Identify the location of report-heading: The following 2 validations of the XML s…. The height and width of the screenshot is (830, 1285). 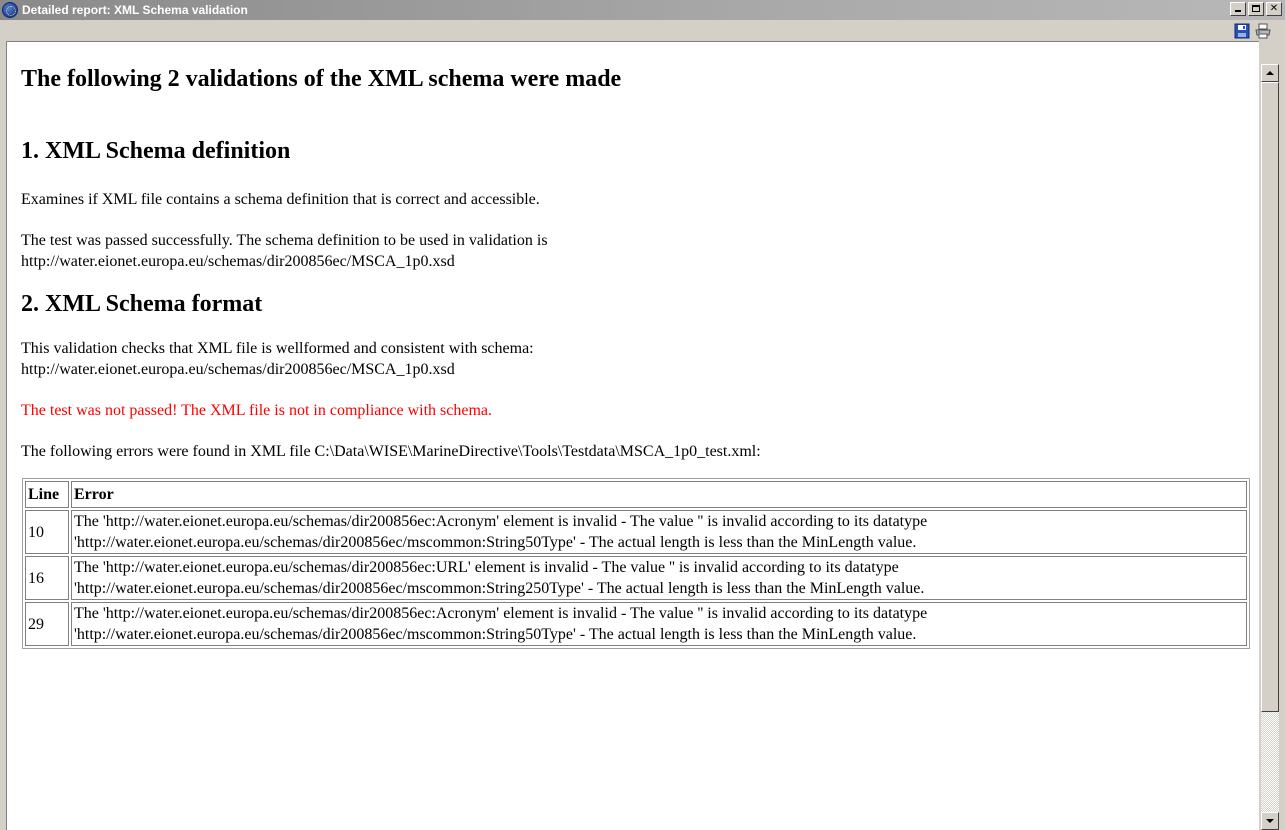
(321, 79).